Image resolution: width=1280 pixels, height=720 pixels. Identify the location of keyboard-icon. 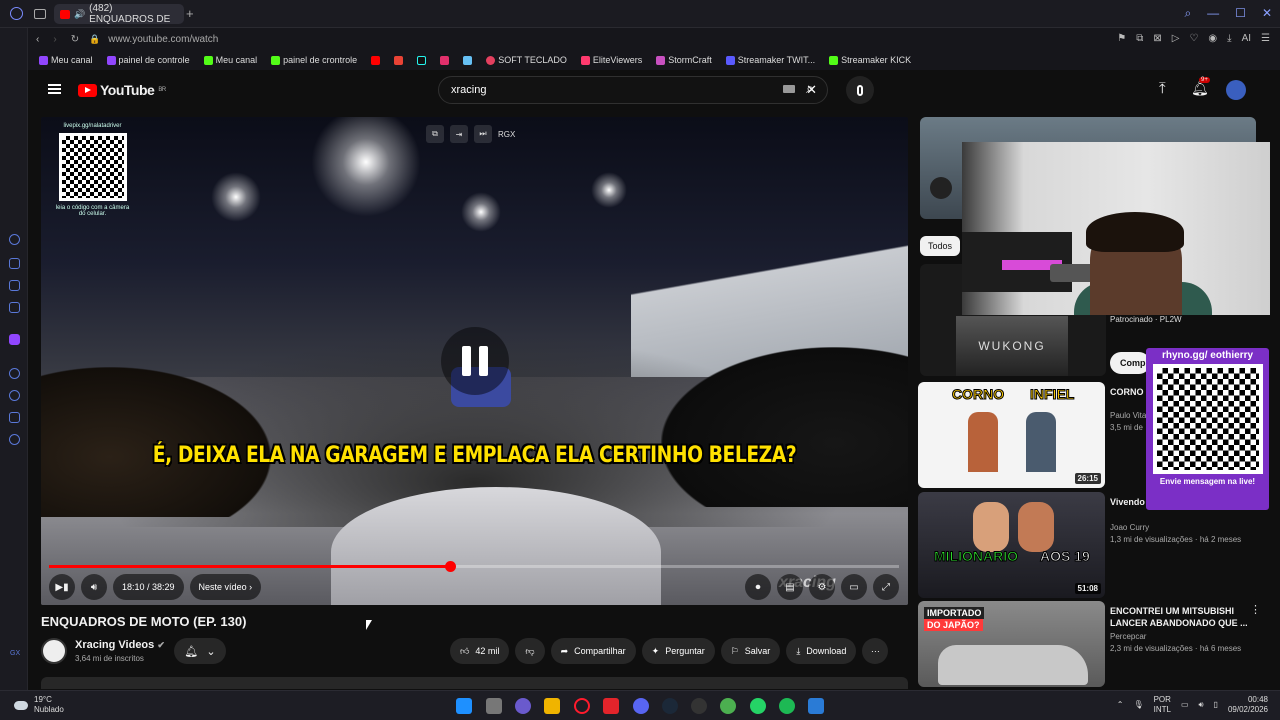
(789, 89).